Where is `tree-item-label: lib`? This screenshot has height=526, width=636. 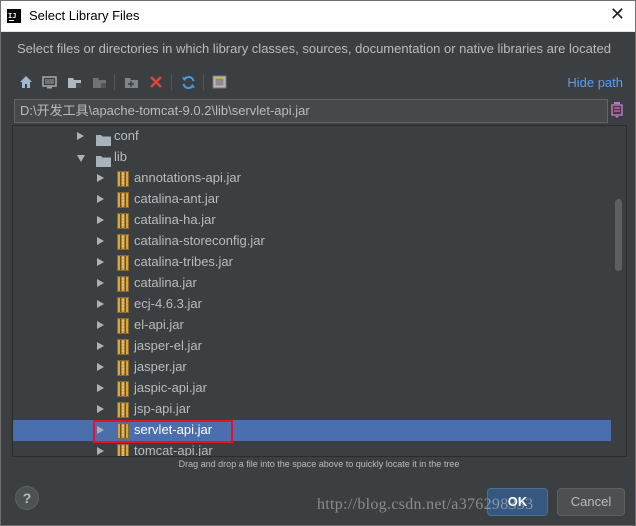
tree-item-label: lib is located at coordinates (121, 156).